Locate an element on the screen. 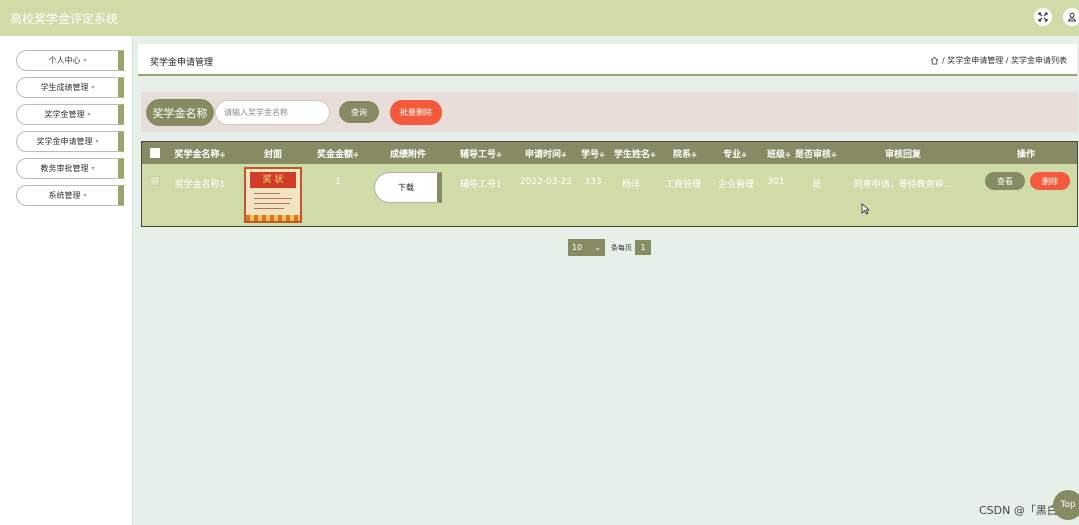  breadcrumb: / 奖学金申请管理 / 奖学金申请列表 is located at coordinates (998, 60).